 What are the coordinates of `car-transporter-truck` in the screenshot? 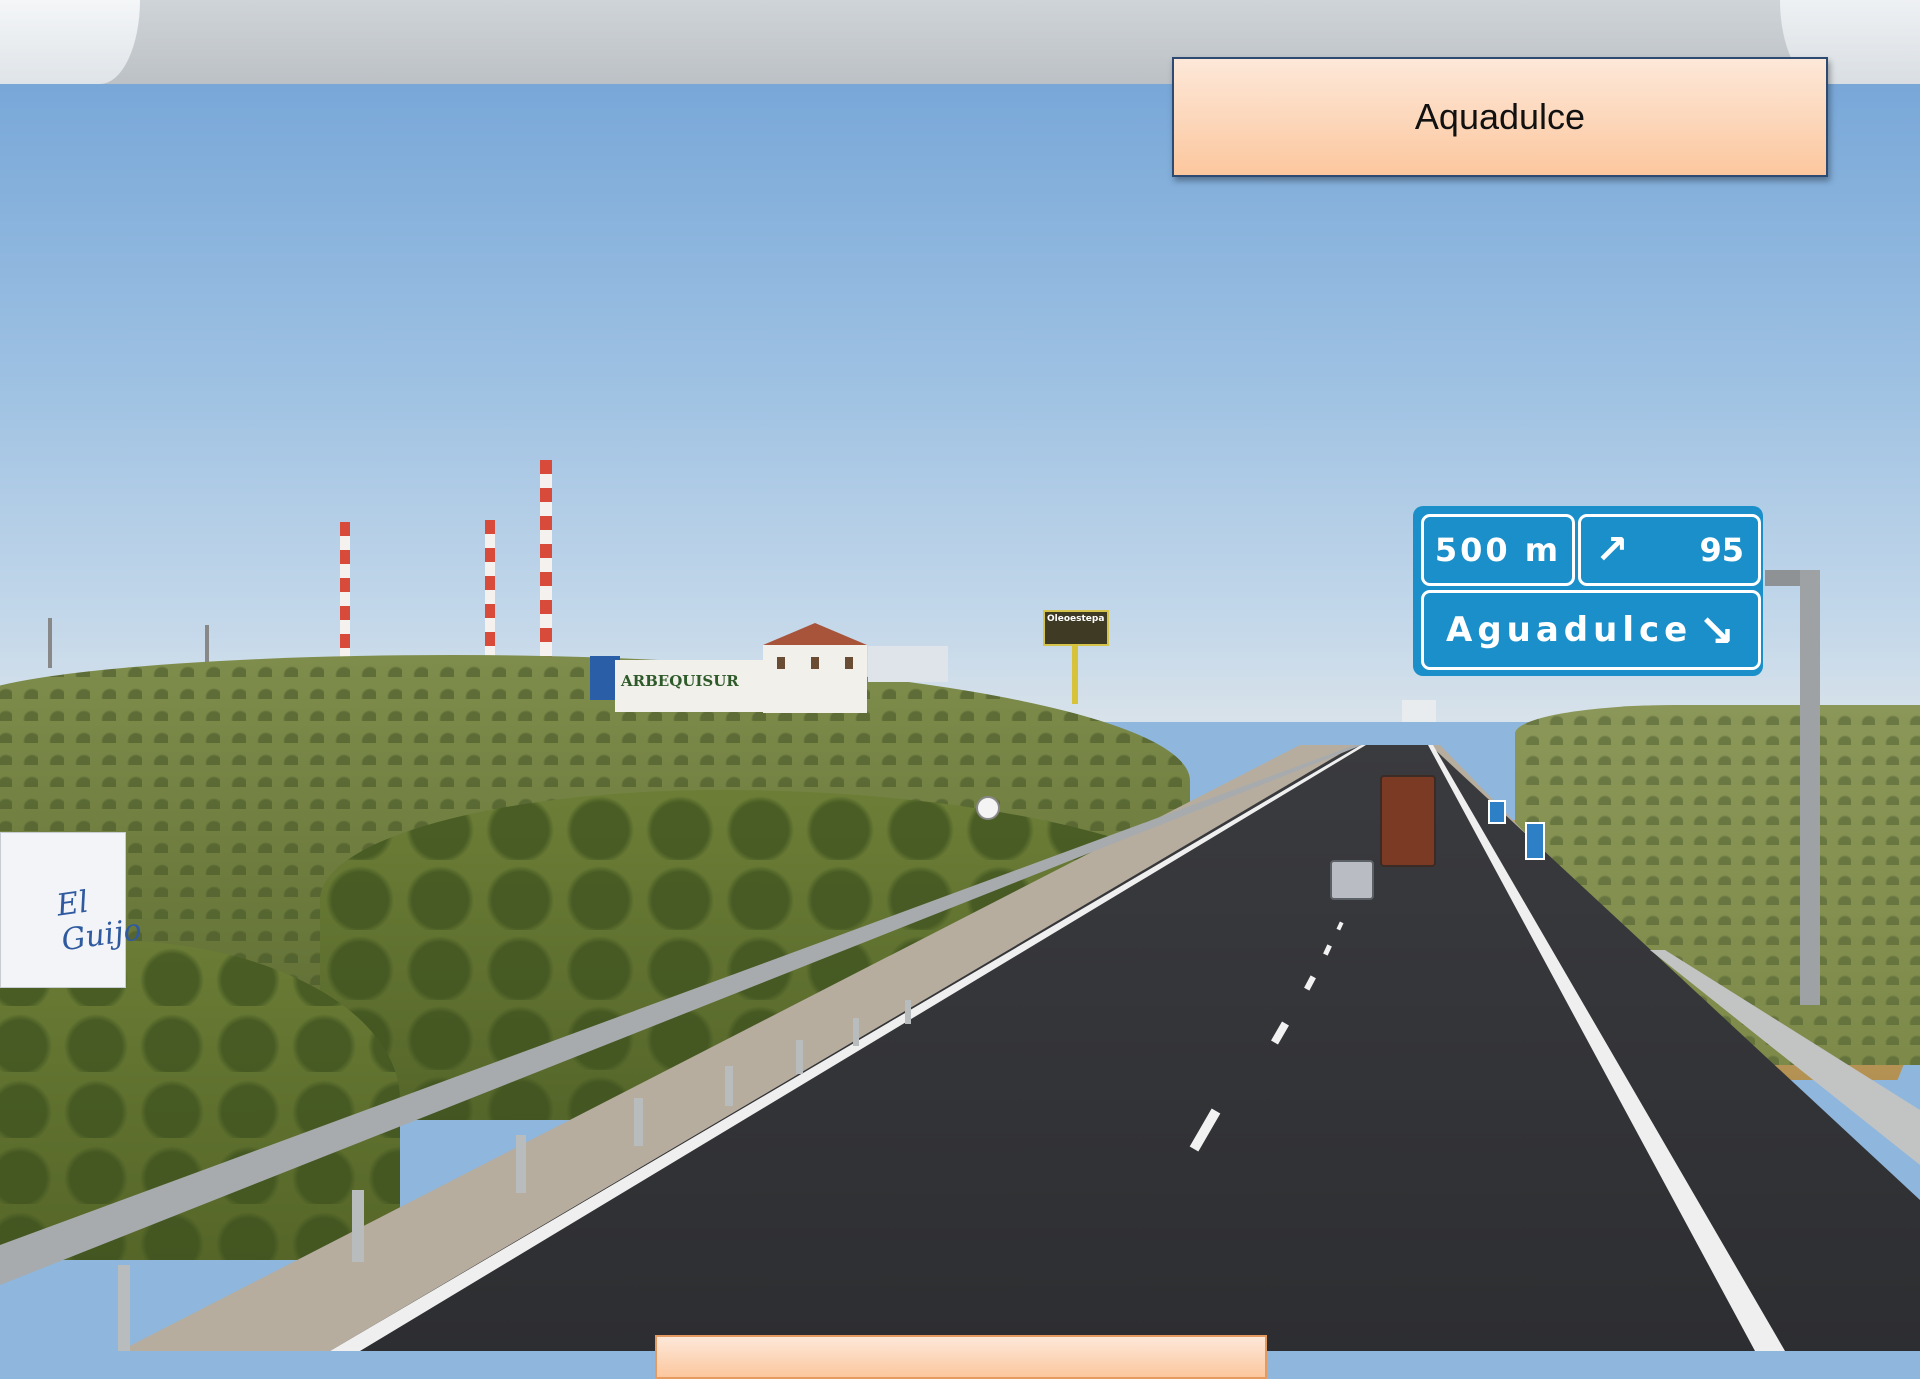 It's located at (1408, 821).